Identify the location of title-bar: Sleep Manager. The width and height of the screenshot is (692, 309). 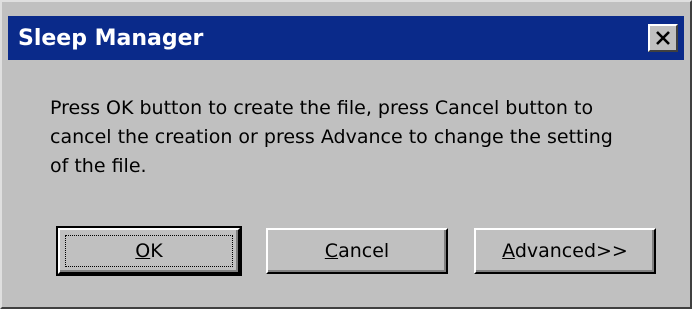
(346, 38).